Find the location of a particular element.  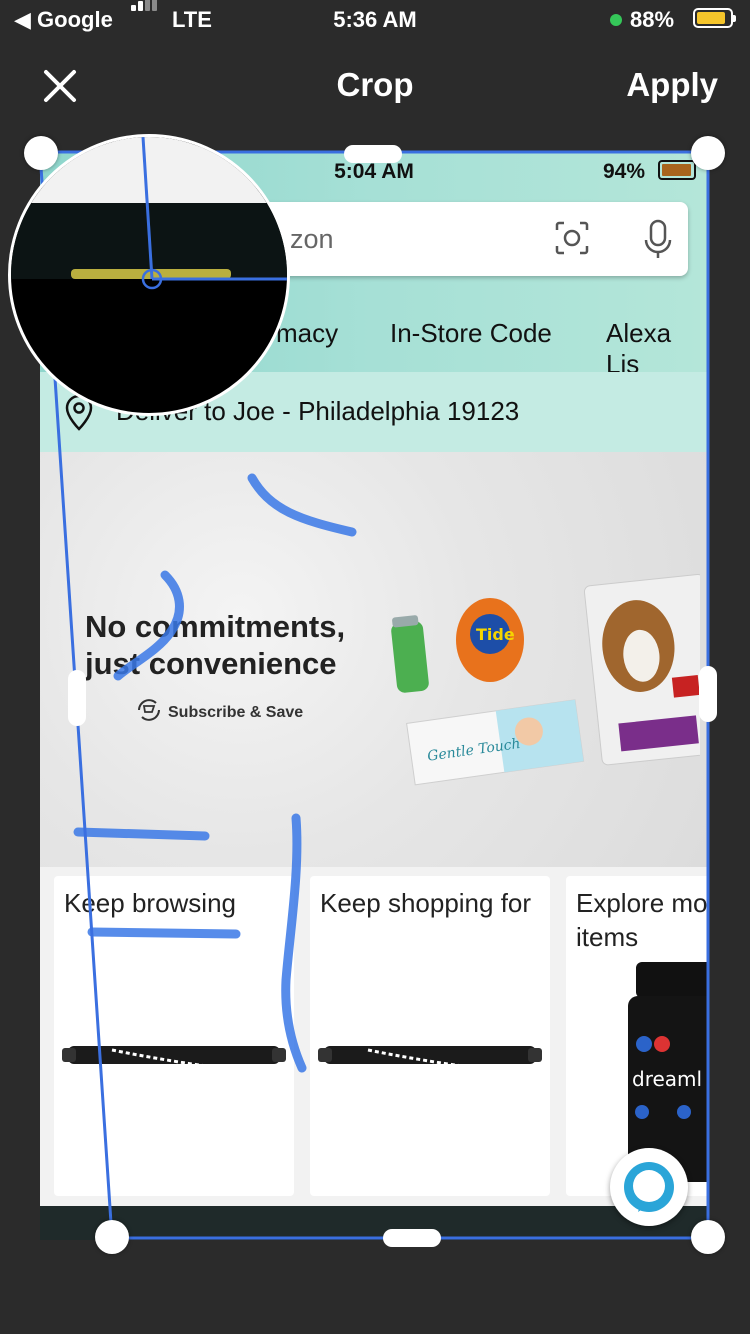

magnifier-crosshair is located at coordinates (214, 213).